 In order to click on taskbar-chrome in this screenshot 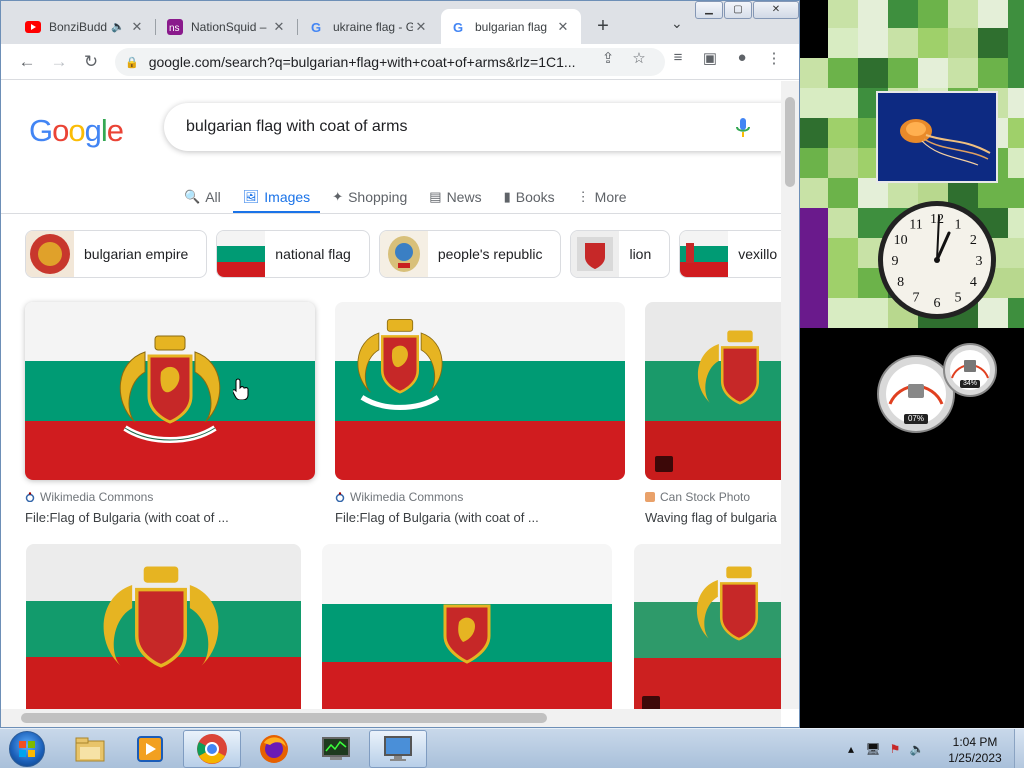, I will do `click(212, 749)`.